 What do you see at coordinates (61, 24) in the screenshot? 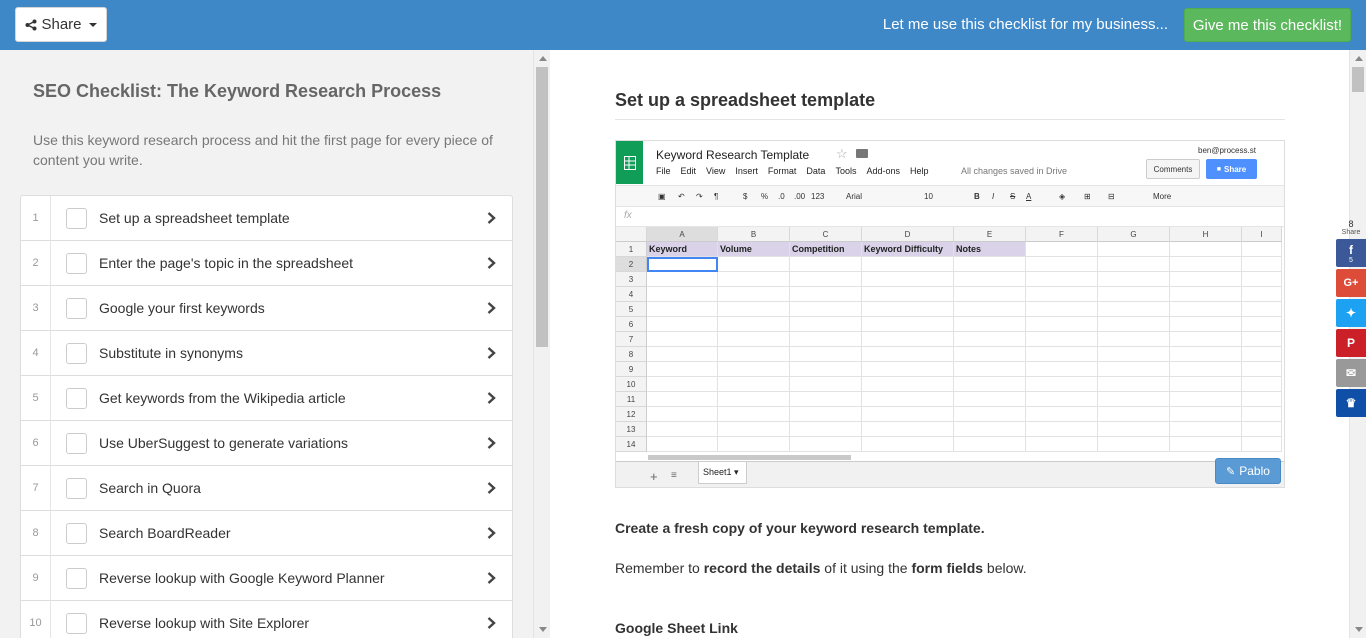
I see `share-dropdown-button: Share` at bounding box center [61, 24].